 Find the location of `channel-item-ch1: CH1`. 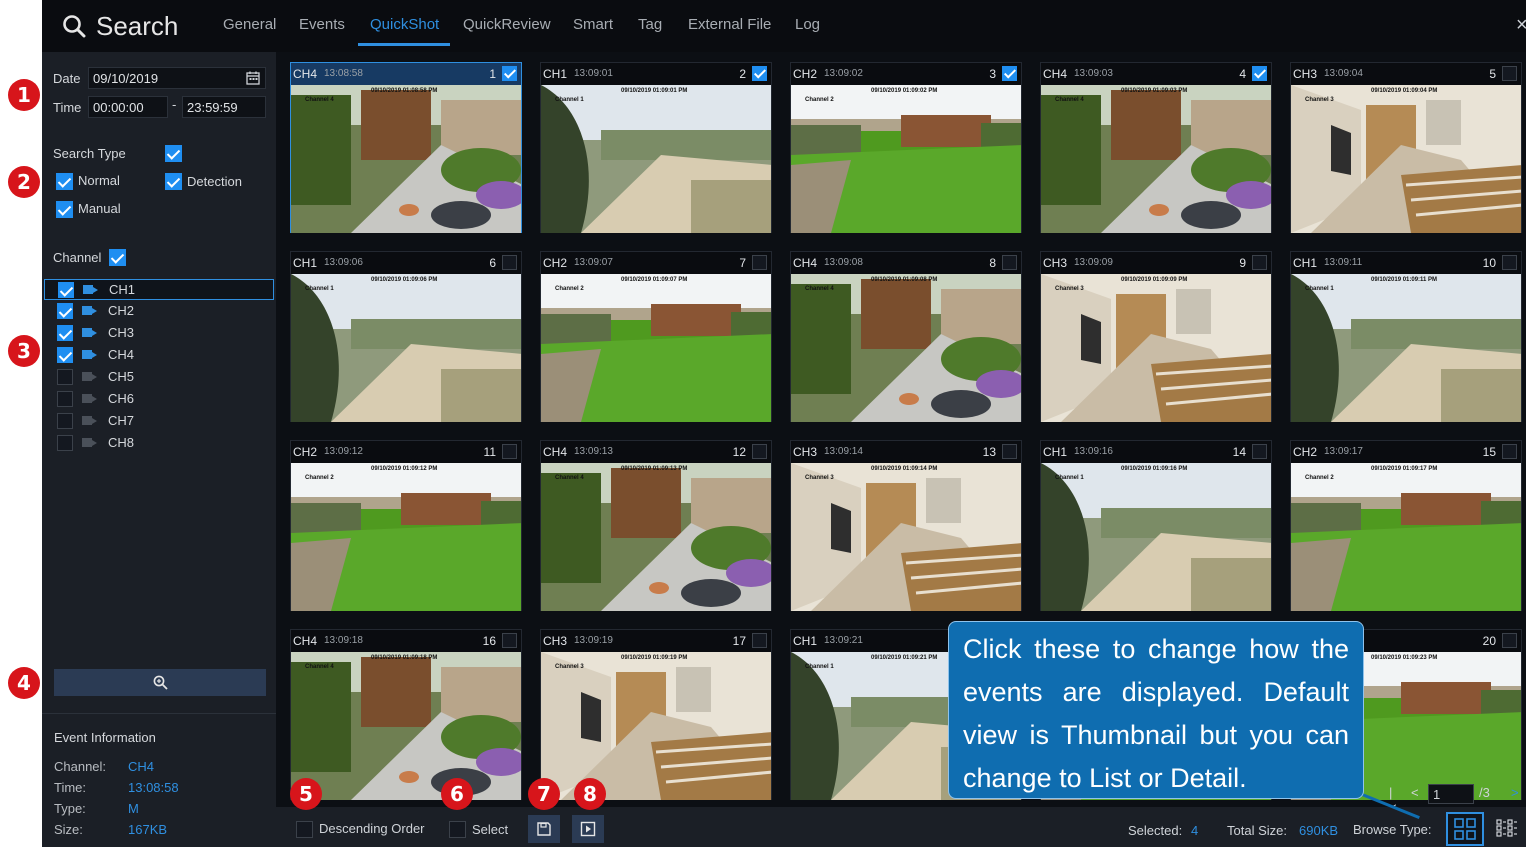

channel-item-ch1: CH1 is located at coordinates (159, 289).